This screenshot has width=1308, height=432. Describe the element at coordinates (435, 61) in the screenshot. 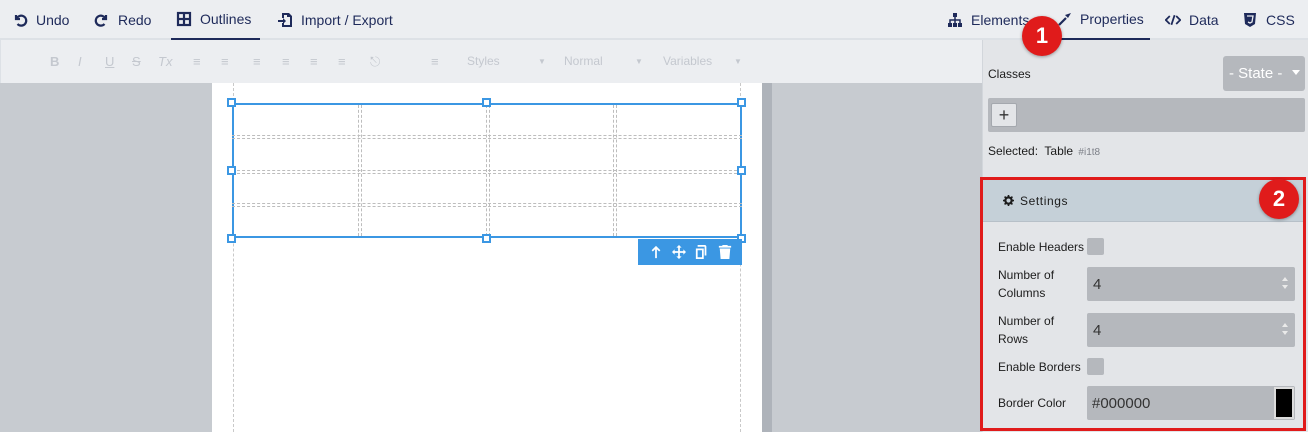

I see `line-height-icon: ≡` at that location.